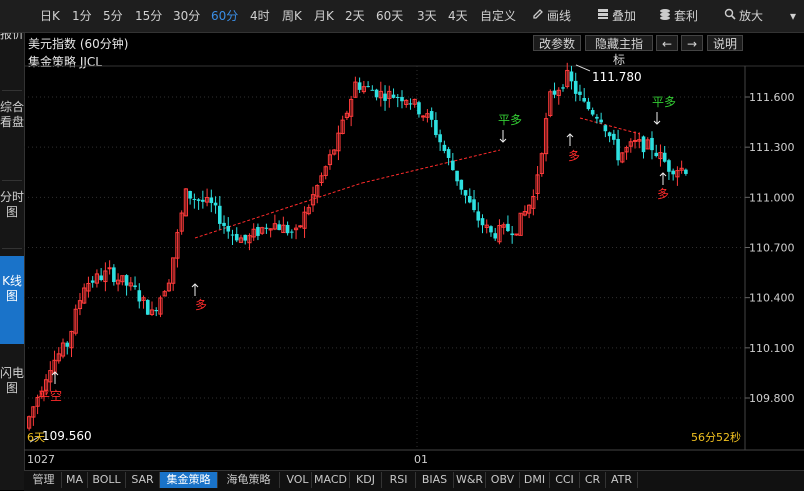 Image resolution: width=804 pixels, height=491 pixels. Describe the element at coordinates (678, 16) in the screenshot. I see `arbitrage-button: 套利` at that location.